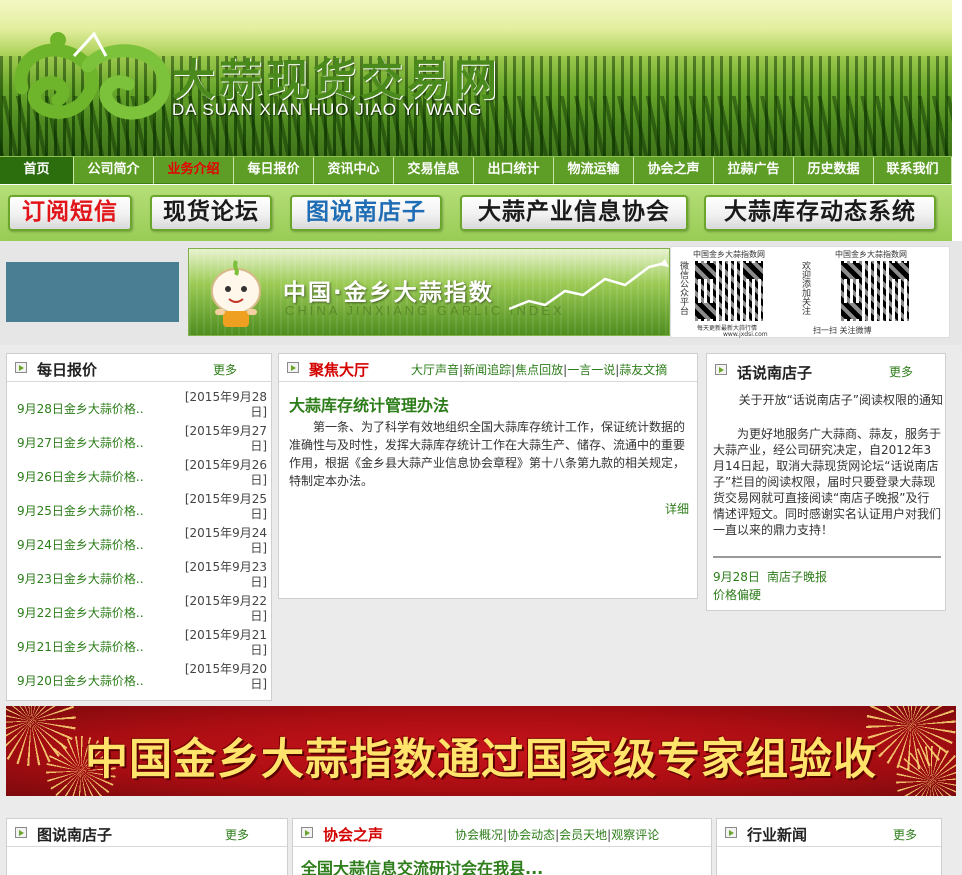  What do you see at coordinates (583, 835) in the screenshot?
I see `tab-members: 会员天地` at bounding box center [583, 835].